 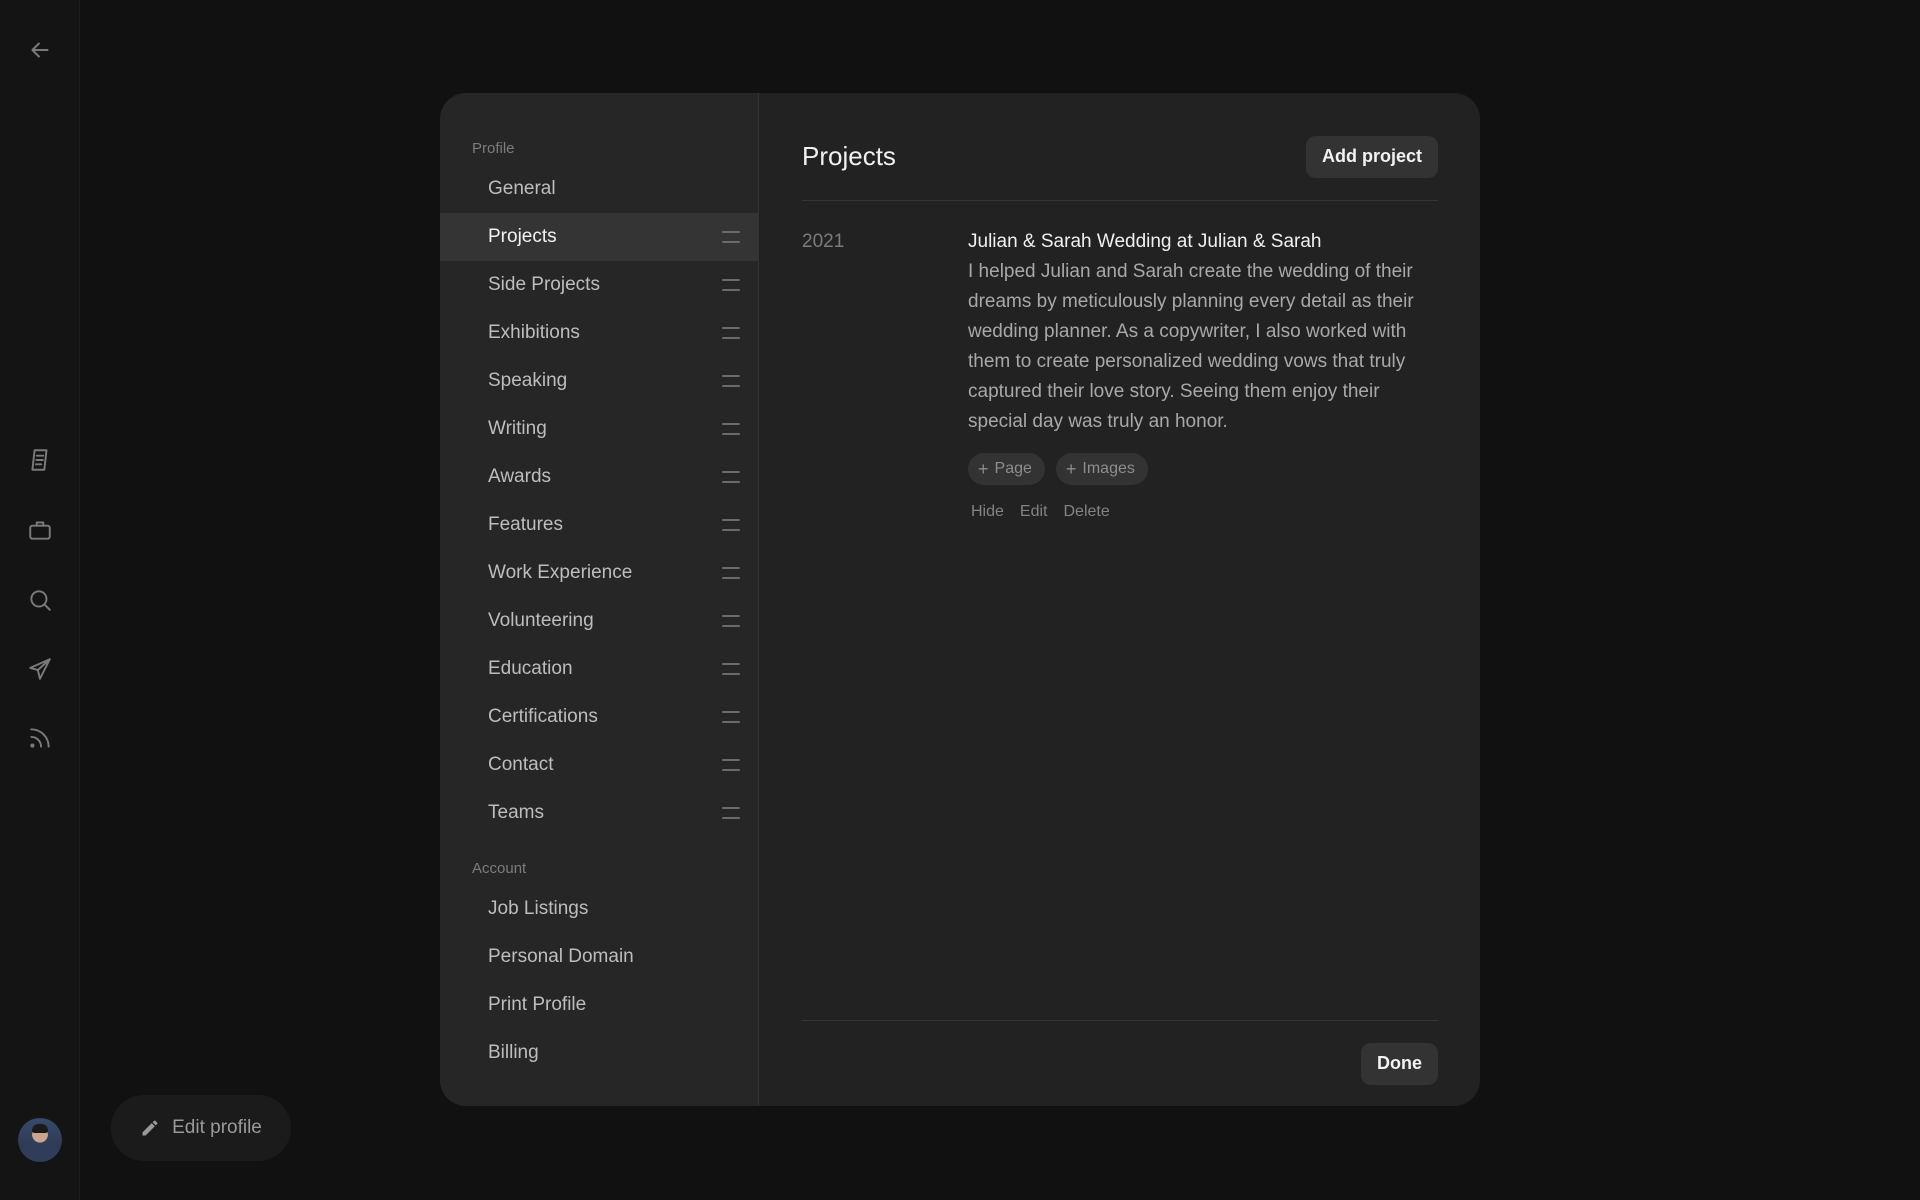 What do you see at coordinates (541, 620) in the screenshot?
I see `sidebar-item-label: Volunteering` at bounding box center [541, 620].